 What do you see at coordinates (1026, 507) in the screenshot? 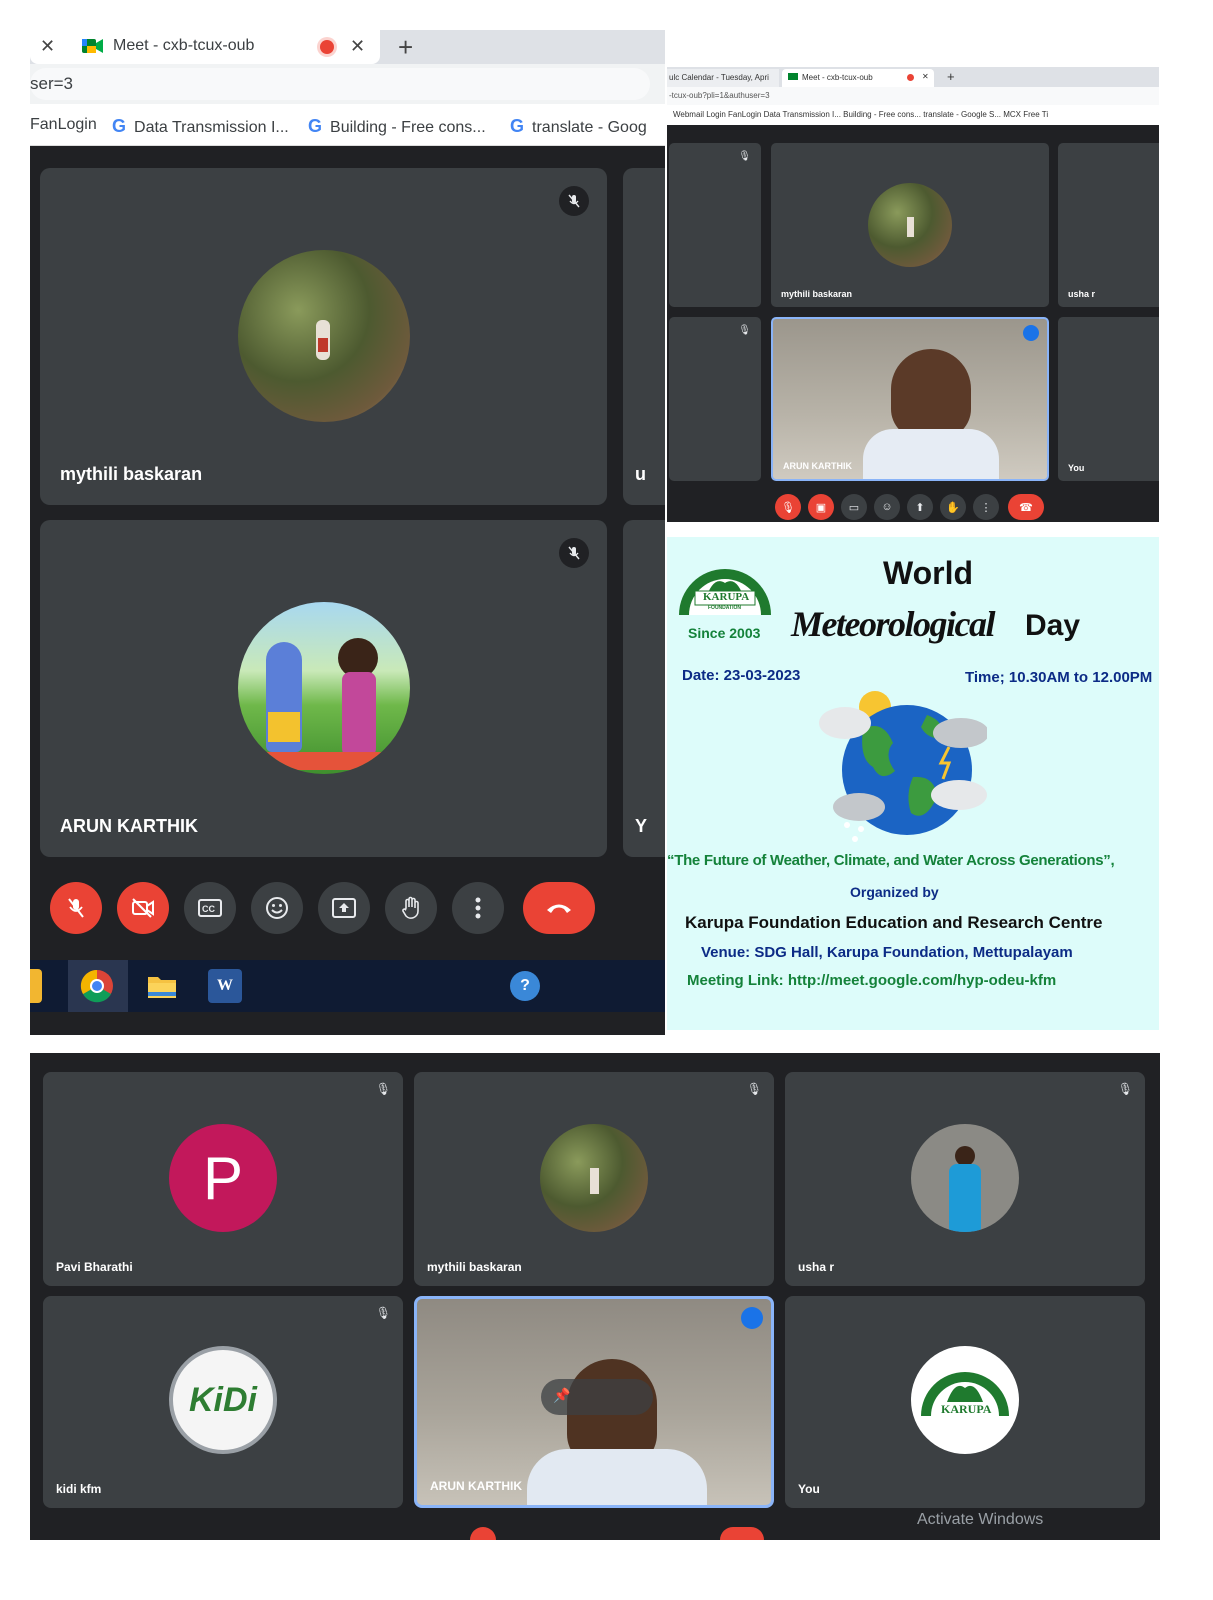
I see `leave-call-button: ☎` at bounding box center [1026, 507].